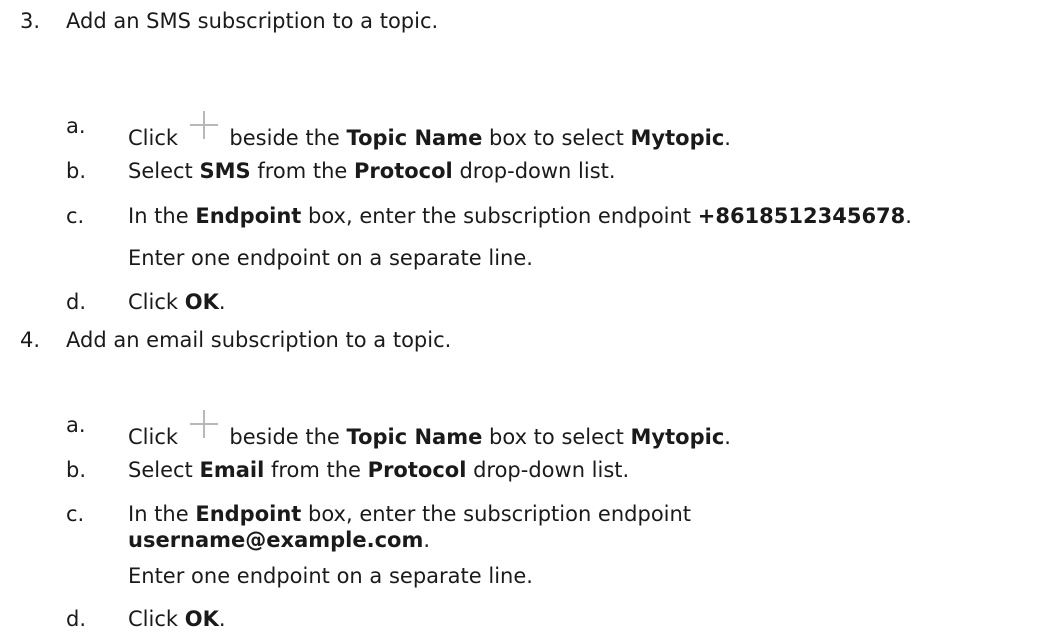 Image resolution: width=1050 pixels, height=634 pixels. Describe the element at coordinates (801, 216) in the screenshot. I see `endpoint-value: +8618512345678` at that location.